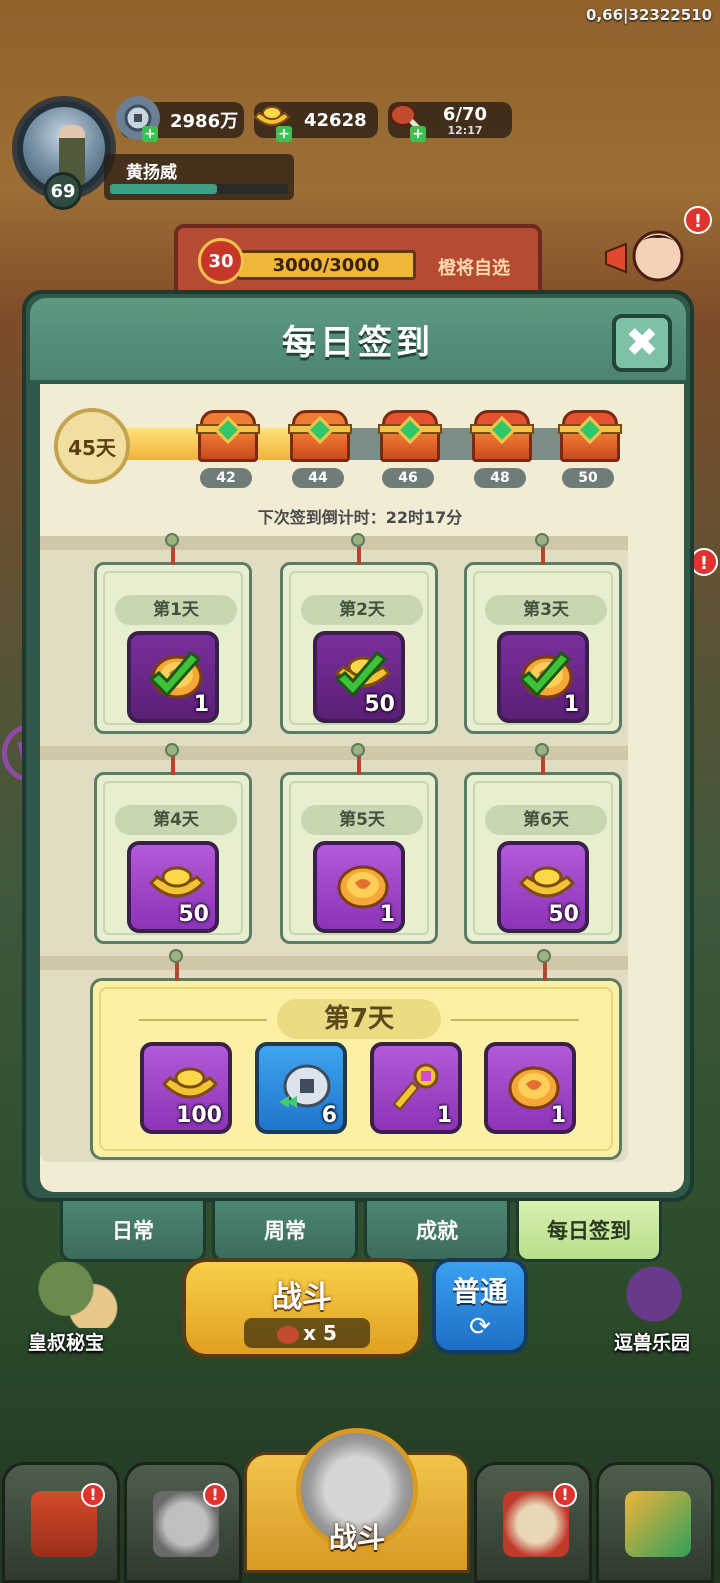  I want to click on tab-daily: 日常, so click(133, 1230).